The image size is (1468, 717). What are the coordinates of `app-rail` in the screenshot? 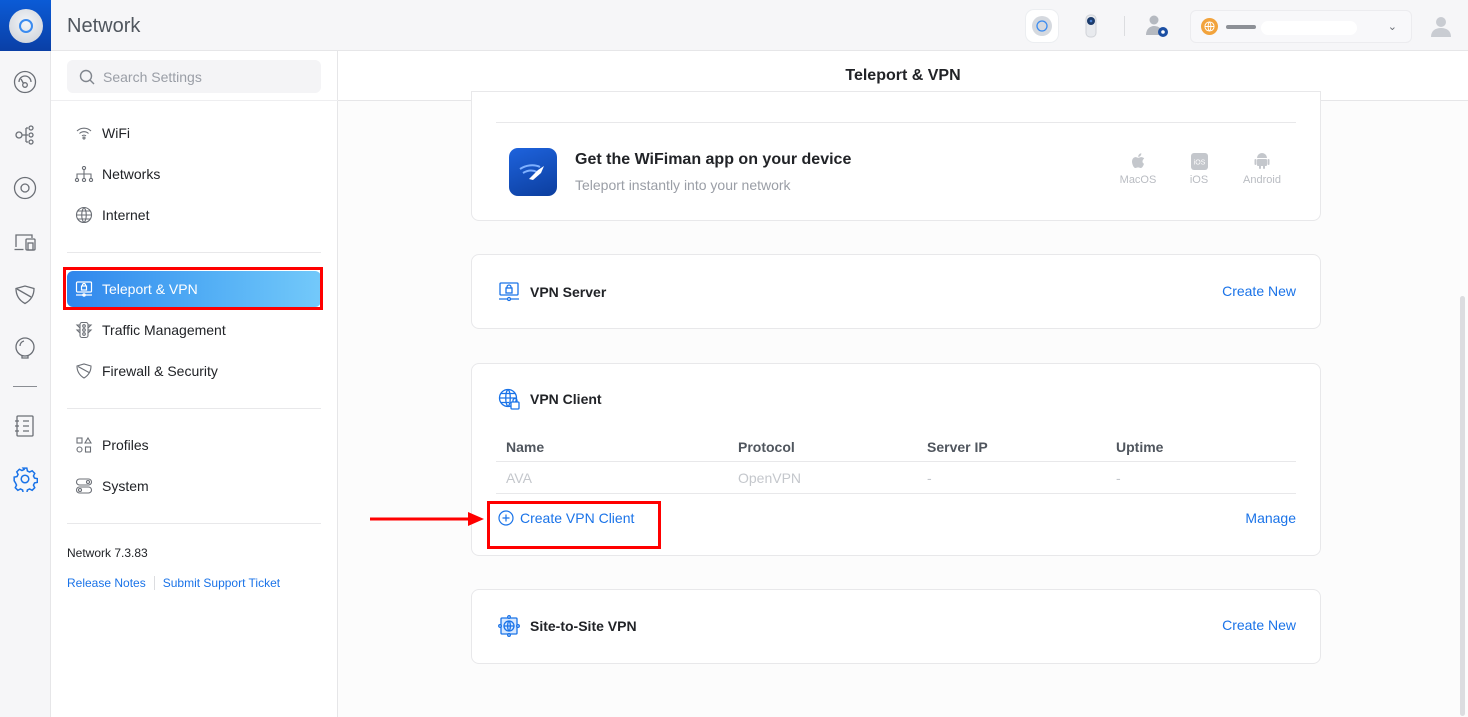 It's located at (25, 358).